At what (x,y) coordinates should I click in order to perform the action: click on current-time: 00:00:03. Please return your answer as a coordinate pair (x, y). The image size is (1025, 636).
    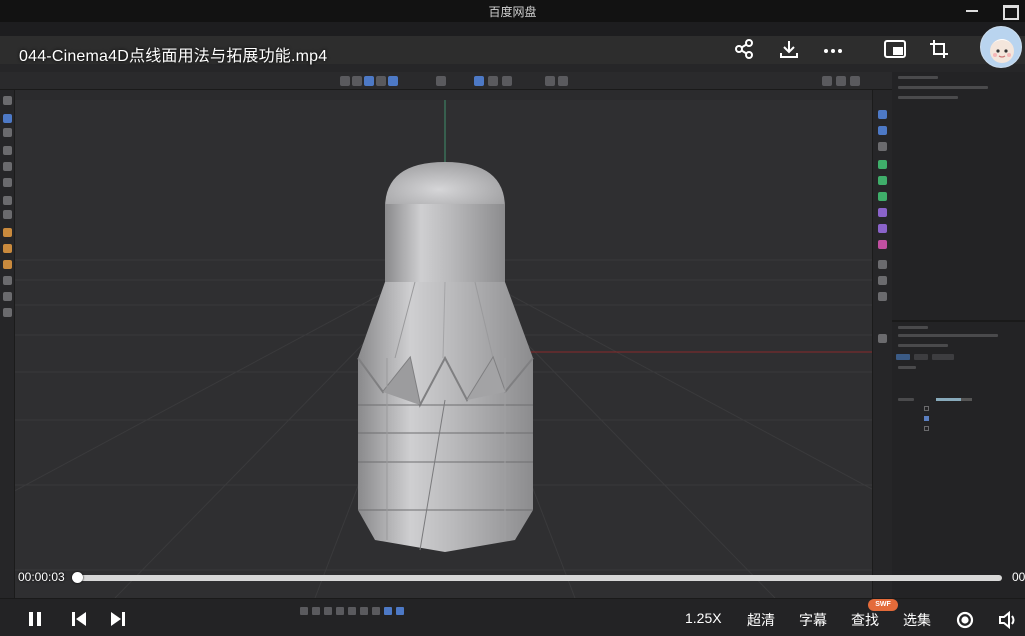
    Looking at the image, I should click on (41, 577).